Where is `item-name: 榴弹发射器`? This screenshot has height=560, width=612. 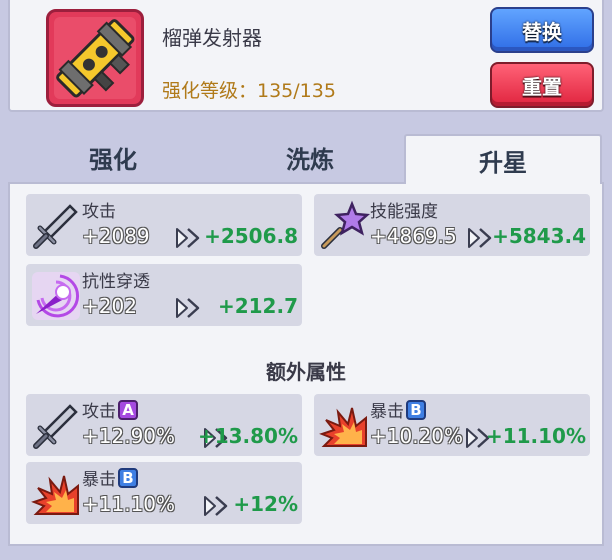
item-name: 榴弹发射器 is located at coordinates (212, 38).